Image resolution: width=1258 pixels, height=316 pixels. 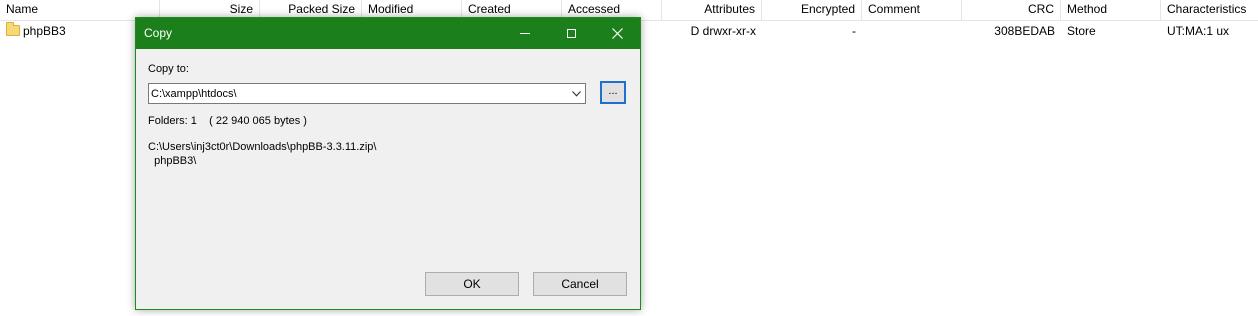 I want to click on item-encrypted: -, so click(x=854, y=31).